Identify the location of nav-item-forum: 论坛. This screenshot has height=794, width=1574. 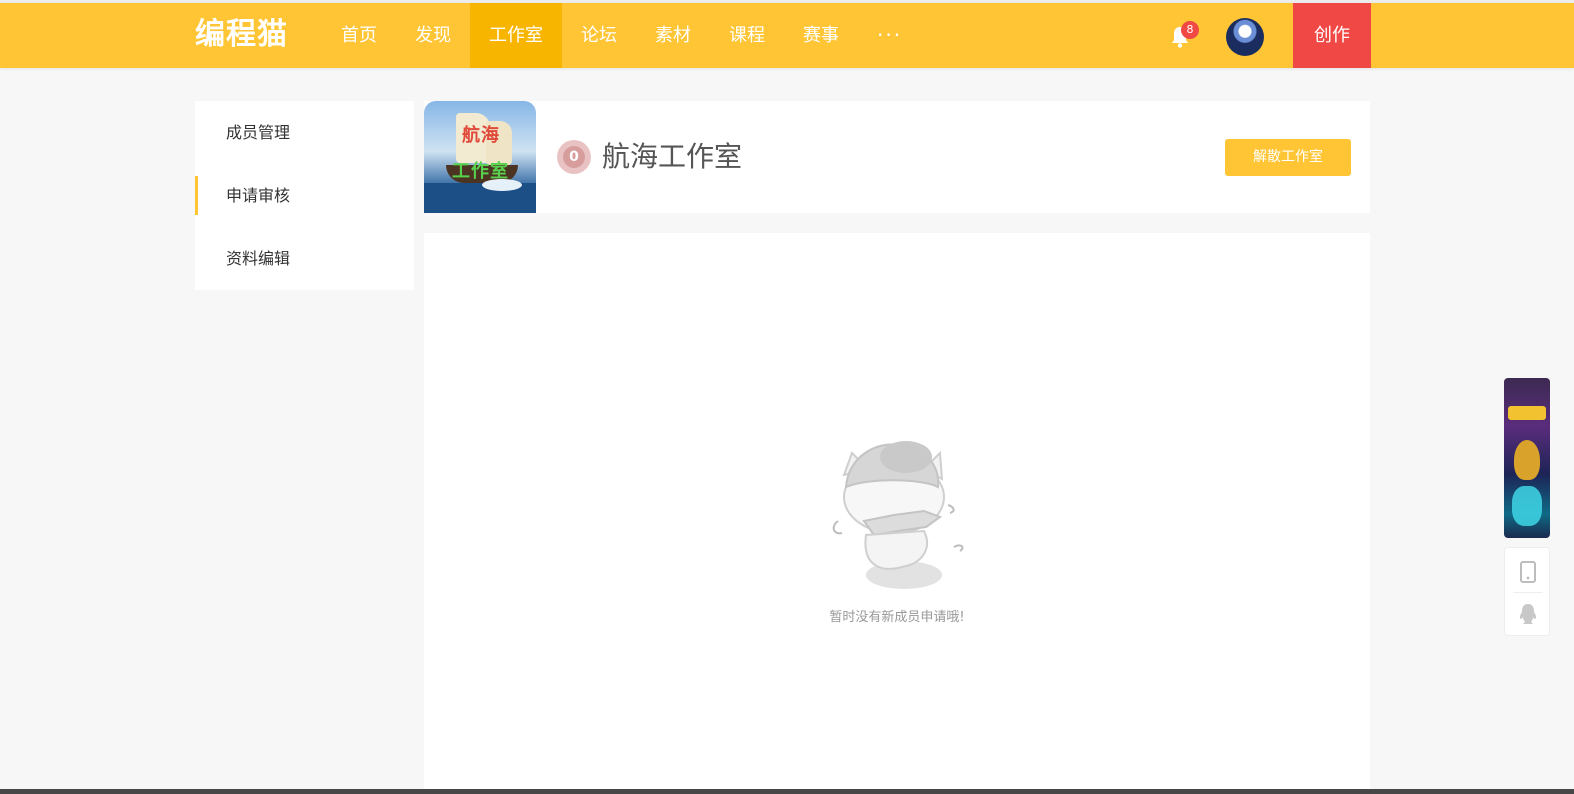
(599, 35).